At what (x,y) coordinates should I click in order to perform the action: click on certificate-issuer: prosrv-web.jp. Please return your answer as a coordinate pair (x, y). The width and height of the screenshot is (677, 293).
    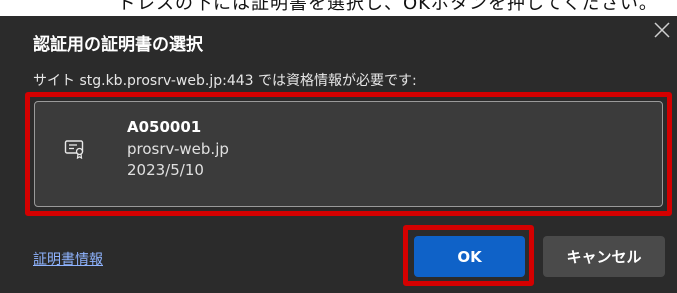
    Looking at the image, I should click on (178, 149).